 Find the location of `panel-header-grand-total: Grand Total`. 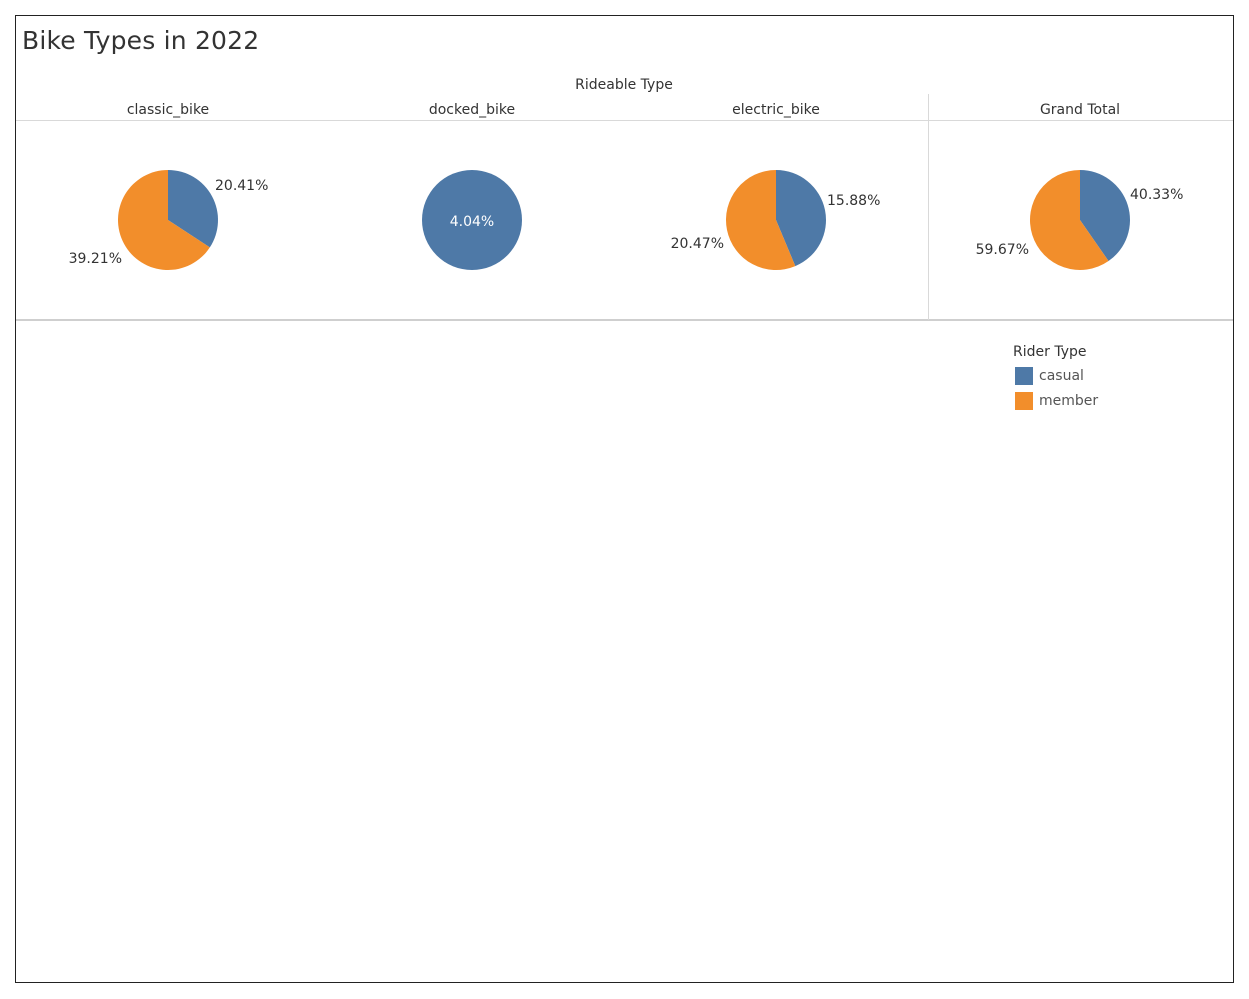

panel-header-grand-total: Grand Total is located at coordinates (1080, 110).